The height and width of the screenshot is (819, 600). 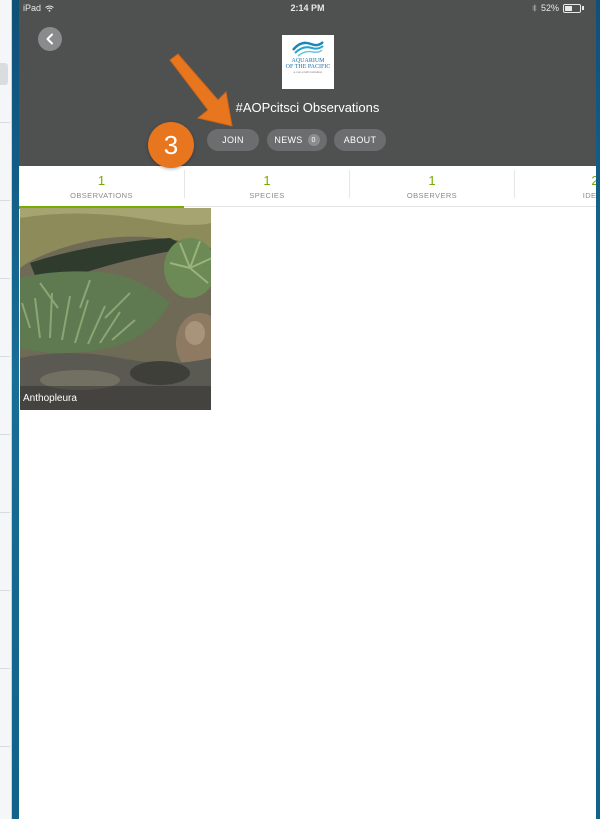 I want to click on background-window-edge, so click(x=6, y=409).